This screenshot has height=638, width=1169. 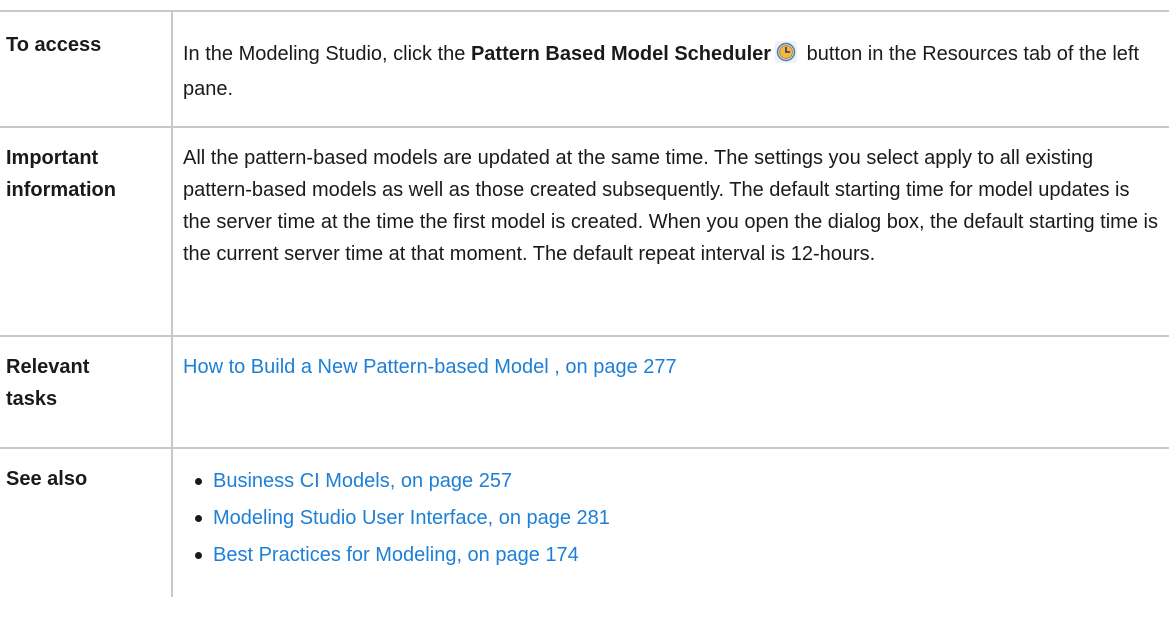 What do you see at coordinates (621, 54) in the screenshot?
I see `button-name-bold: Pattern Based Model Scheduler` at bounding box center [621, 54].